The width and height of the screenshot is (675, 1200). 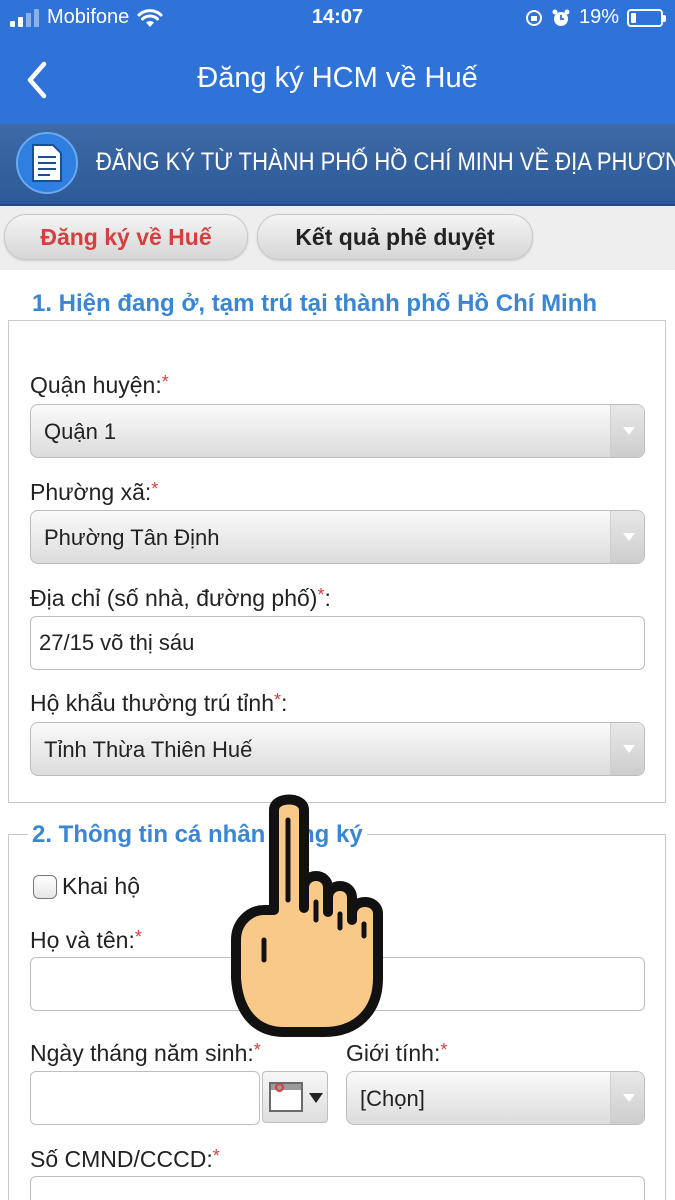 What do you see at coordinates (337, 19) in the screenshot?
I see `status-bar: Mobifone 14:07 19%` at bounding box center [337, 19].